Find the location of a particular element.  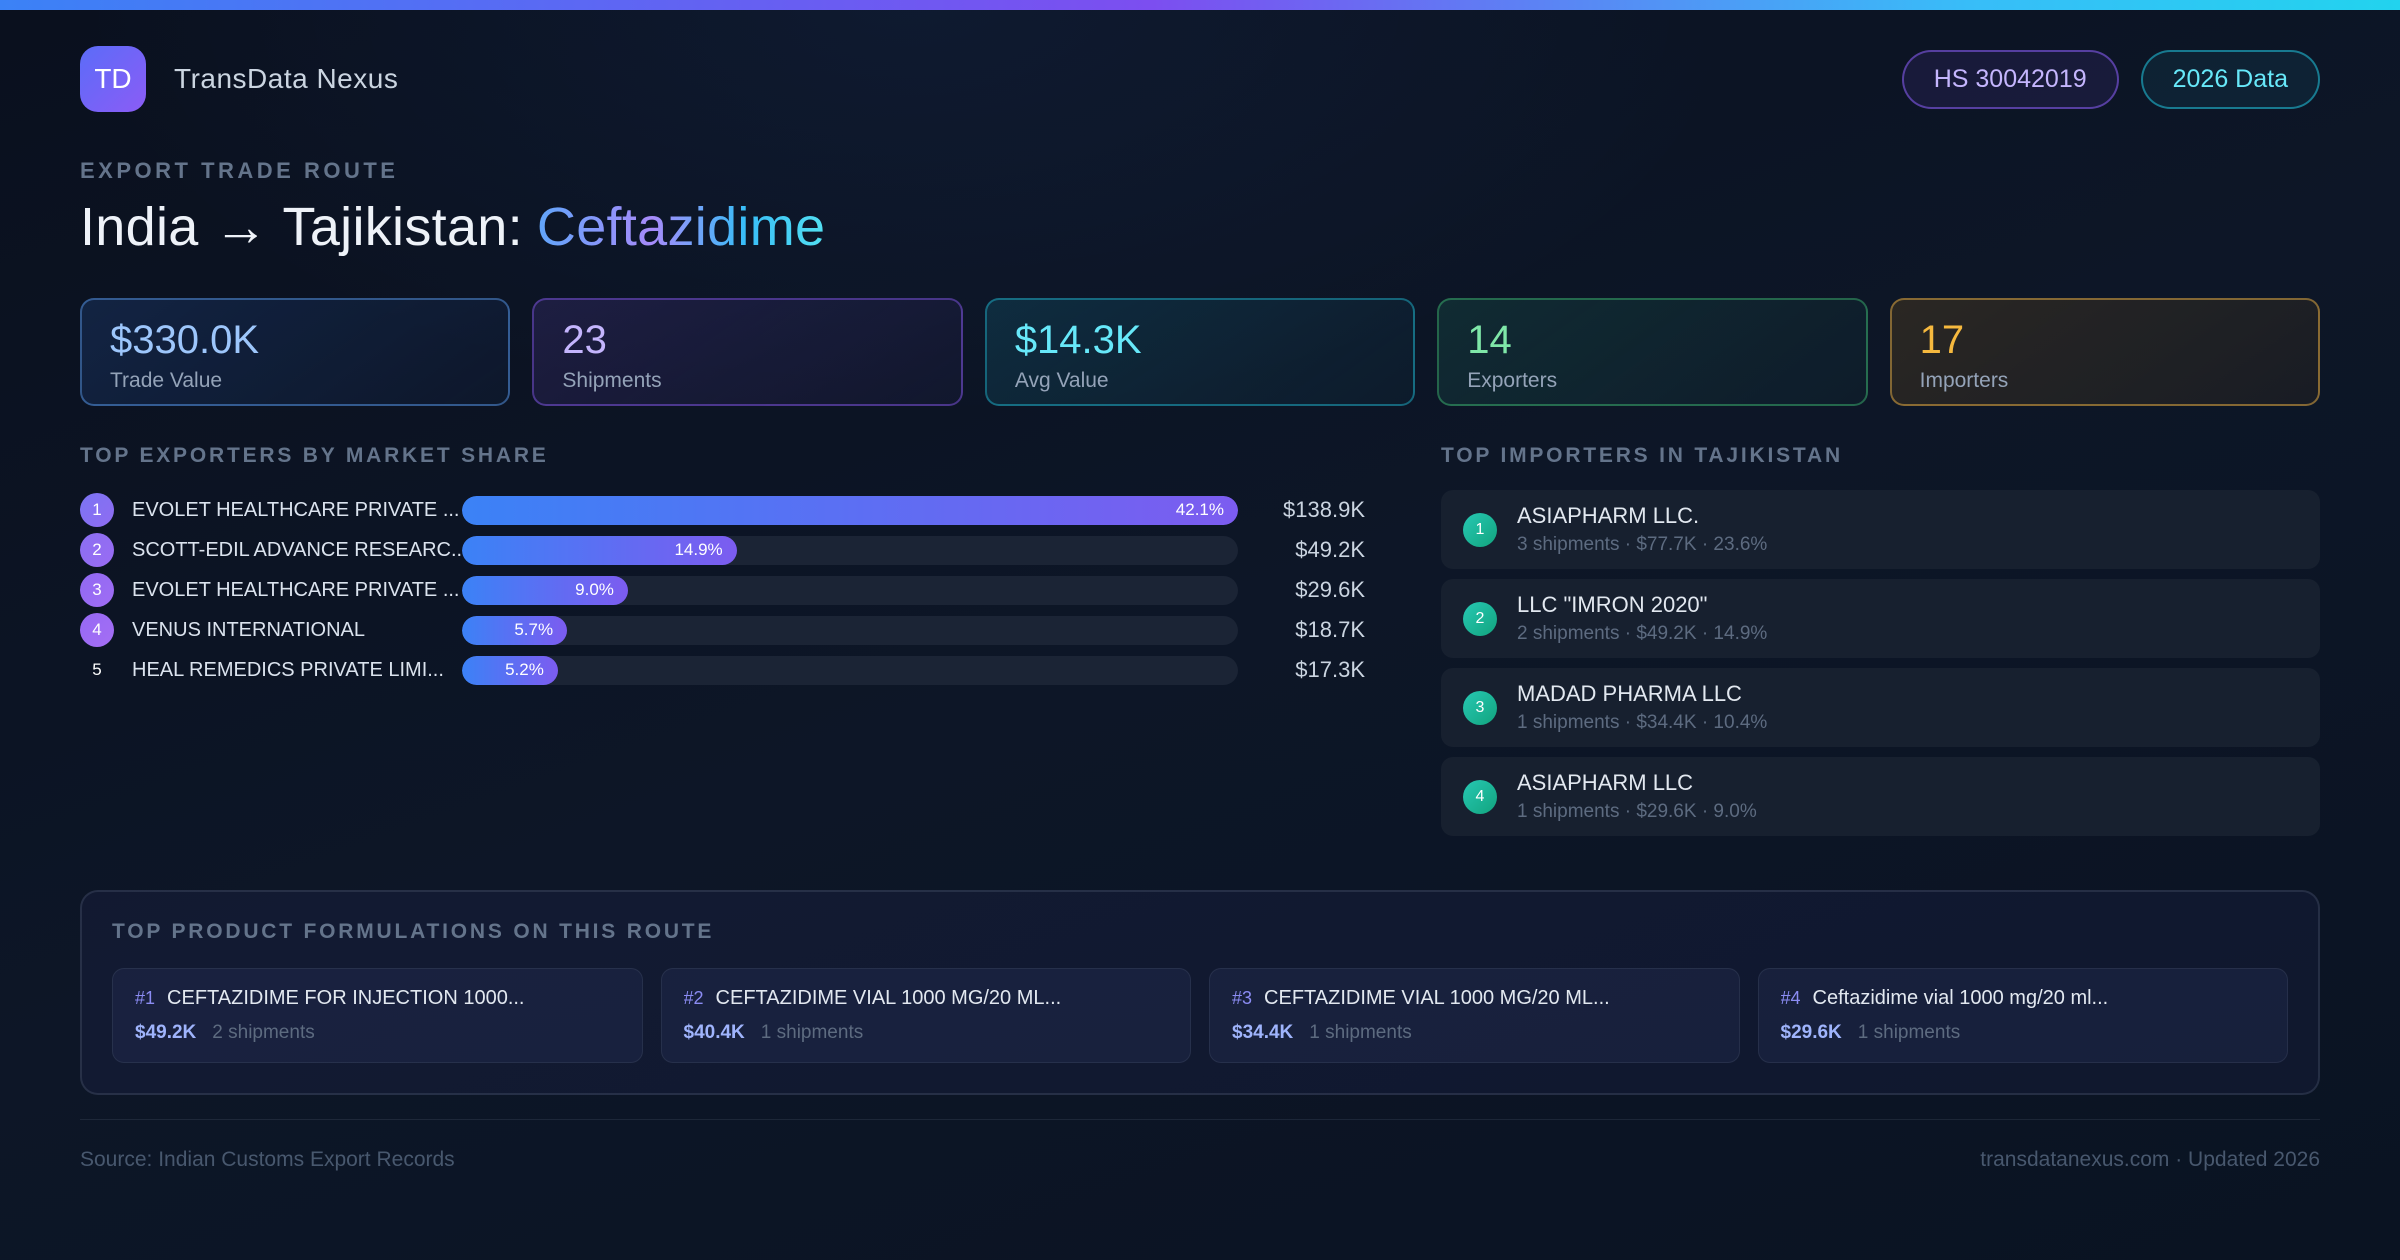

stat-card: 23 Shipments is located at coordinates (747, 352).